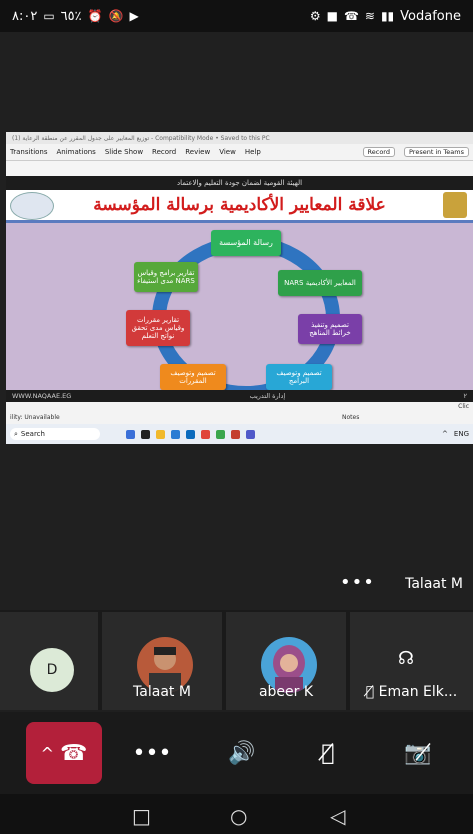  I want to click on participant-name: abeer K, so click(286, 692).